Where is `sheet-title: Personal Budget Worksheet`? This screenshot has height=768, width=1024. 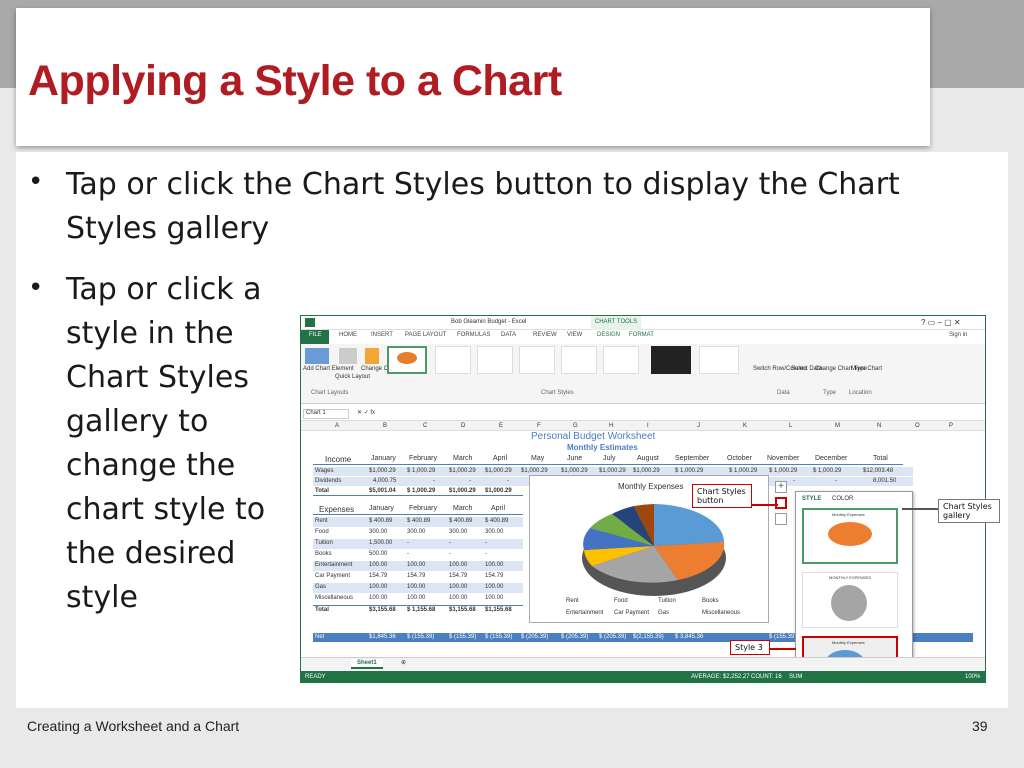 sheet-title: Personal Budget Worksheet is located at coordinates (593, 436).